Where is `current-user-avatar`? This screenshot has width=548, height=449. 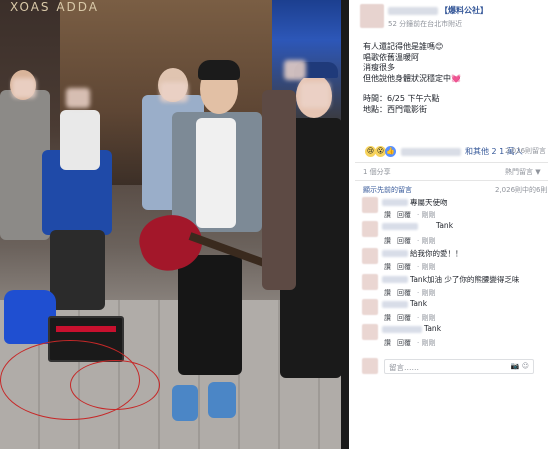
current-user-avatar is located at coordinates (370, 366).